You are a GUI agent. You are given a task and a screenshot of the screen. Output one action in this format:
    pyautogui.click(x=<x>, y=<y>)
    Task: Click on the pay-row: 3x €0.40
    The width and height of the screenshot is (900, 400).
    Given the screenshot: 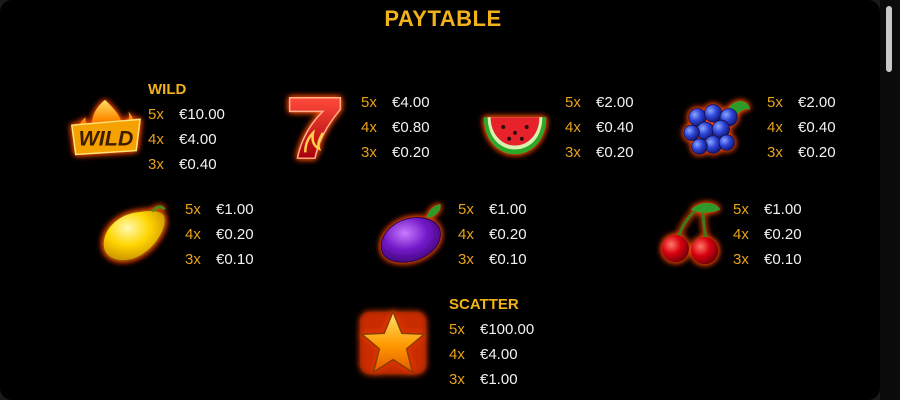 What is the action you would take?
    pyautogui.click(x=186, y=164)
    